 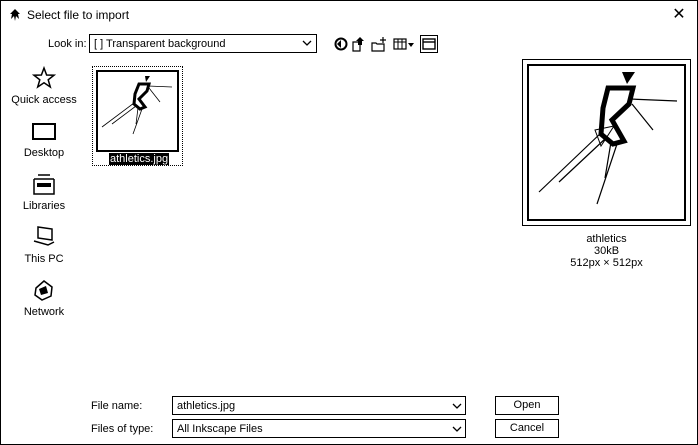 I want to click on close-button: ✕, so click(x=679, y=15).